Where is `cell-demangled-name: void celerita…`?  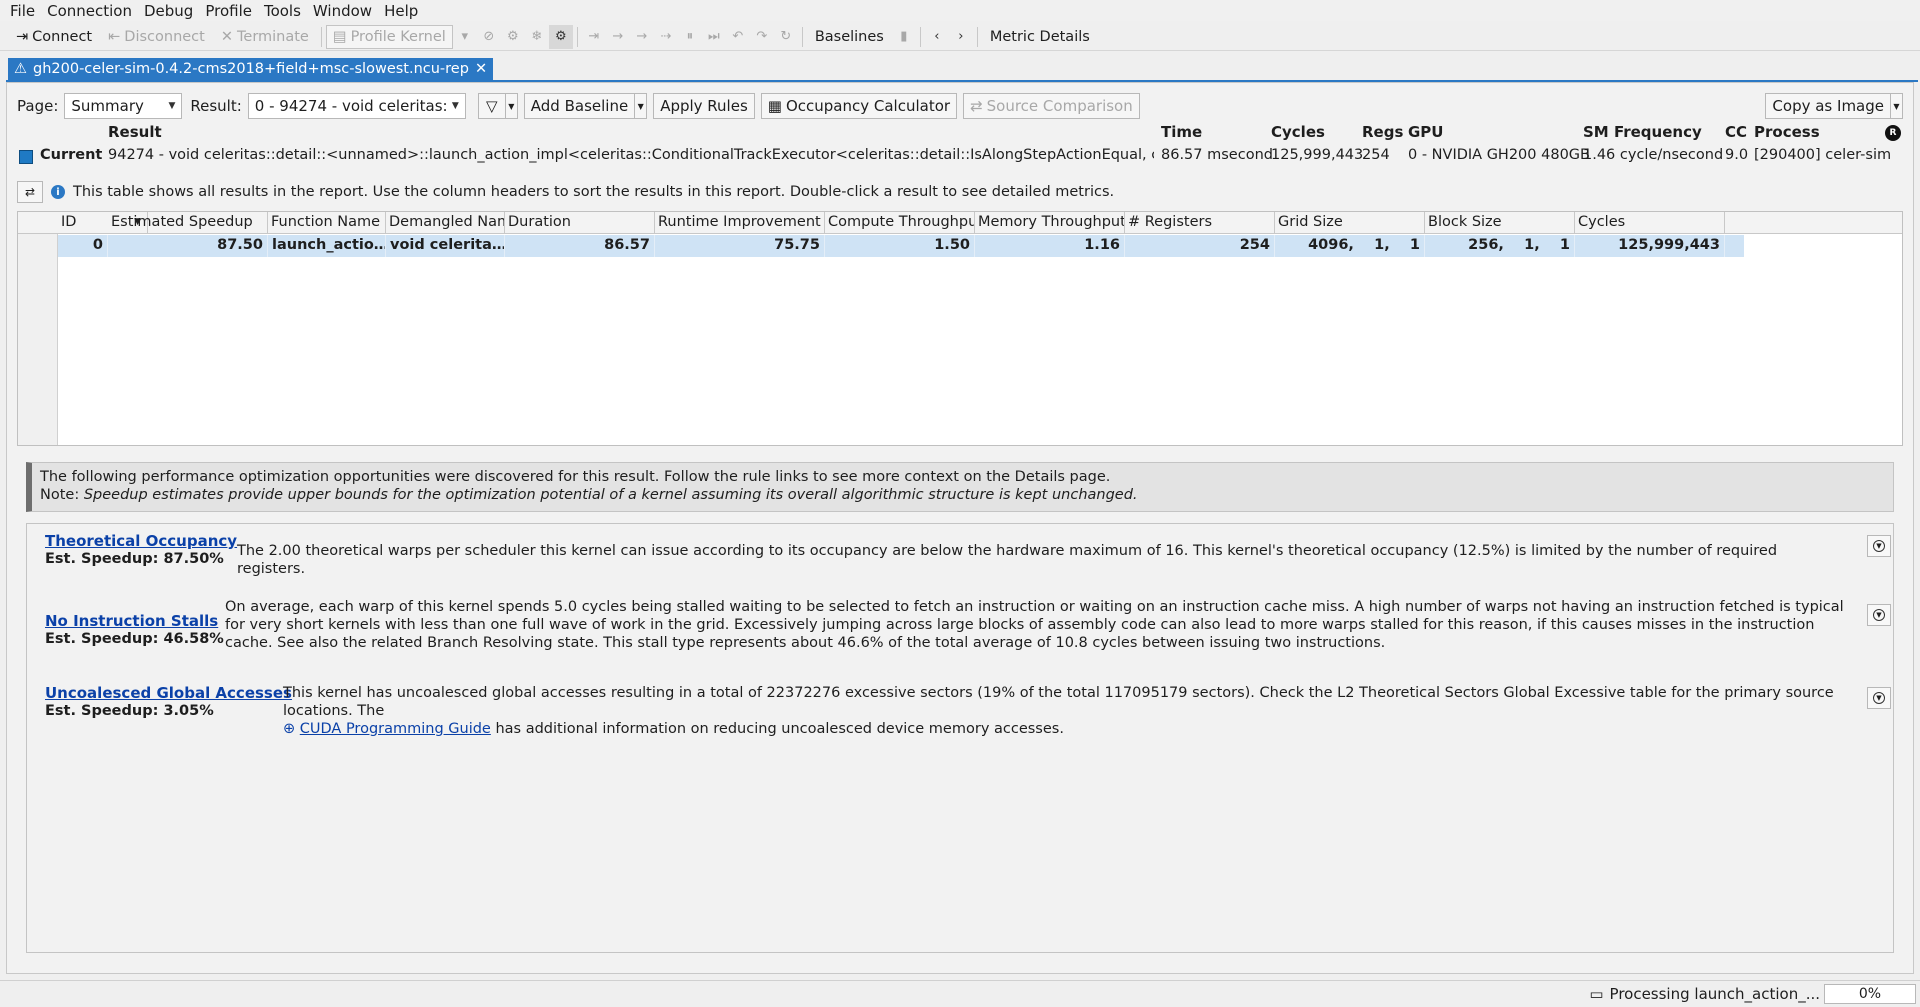
cell-demangled-name: void celerita… is located at coordinates (445, 246).